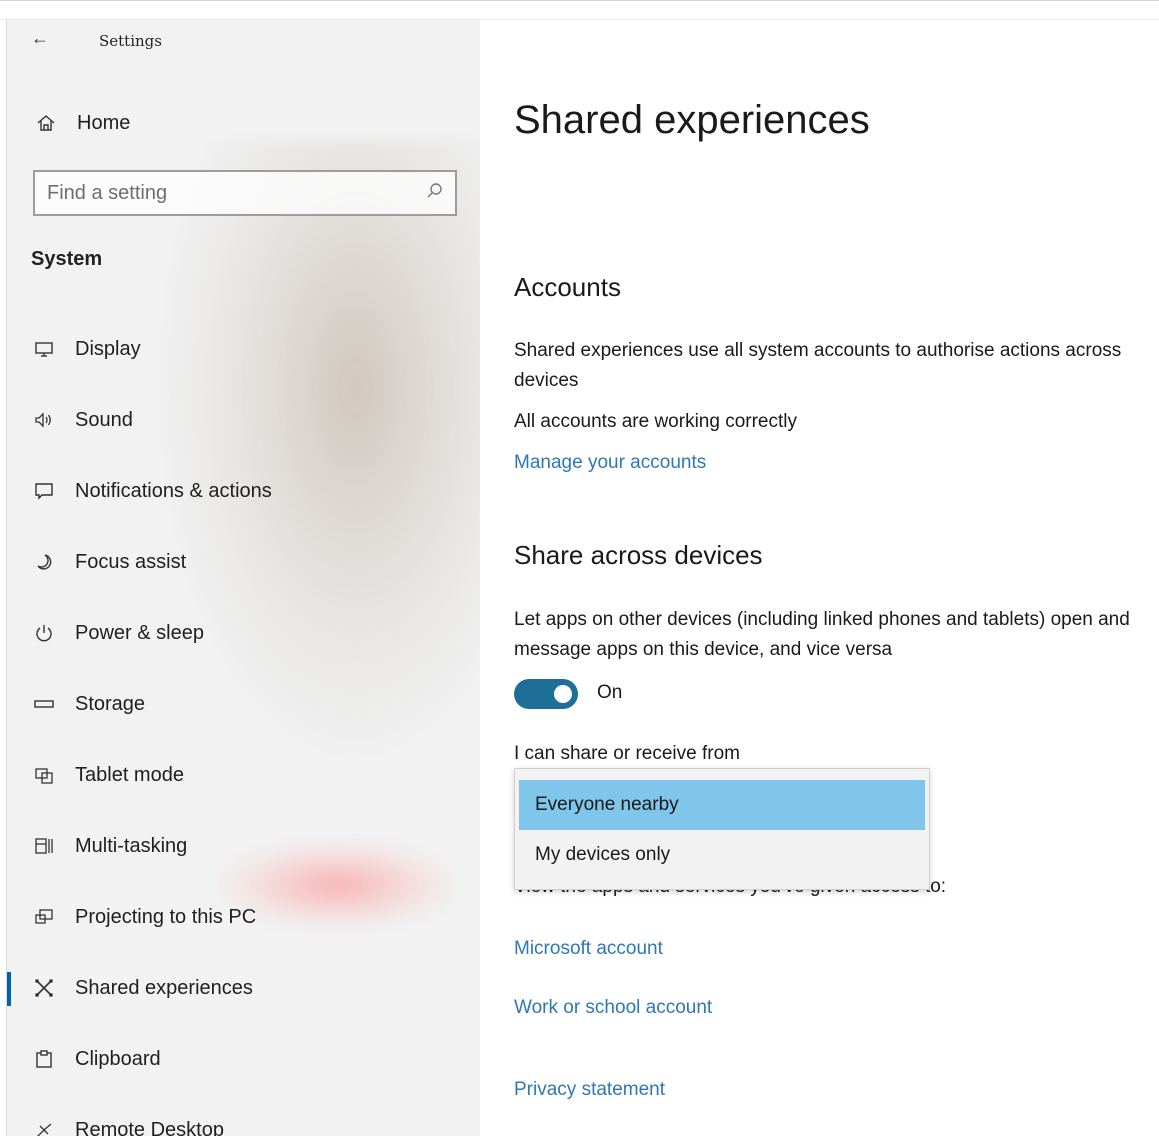  Describe the element at coordinates (44, 491) in the screenshot. I see `notification-icon` at that location.